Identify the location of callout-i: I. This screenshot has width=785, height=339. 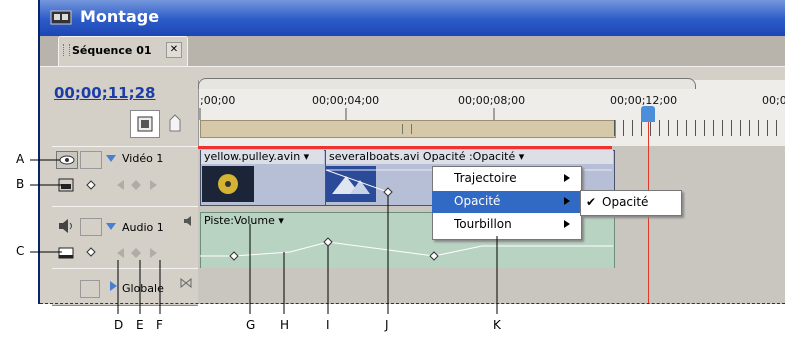
(328, 325).